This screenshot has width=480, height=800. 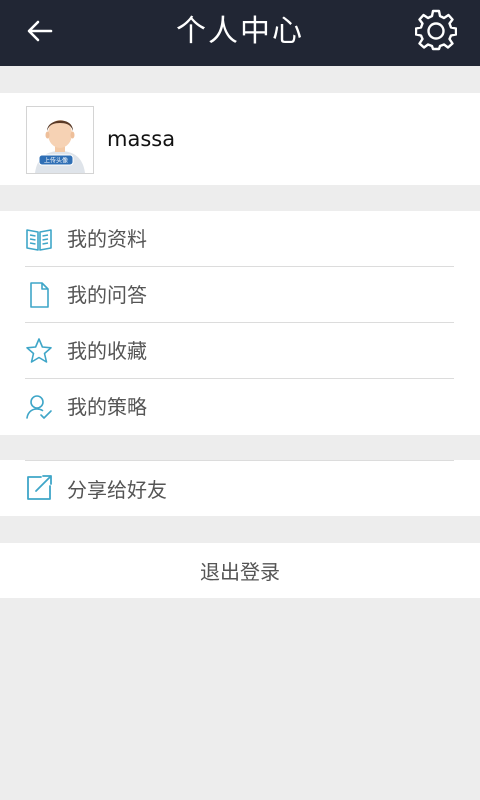 I want to click on open-book-icon, so click(x=39, y=239).